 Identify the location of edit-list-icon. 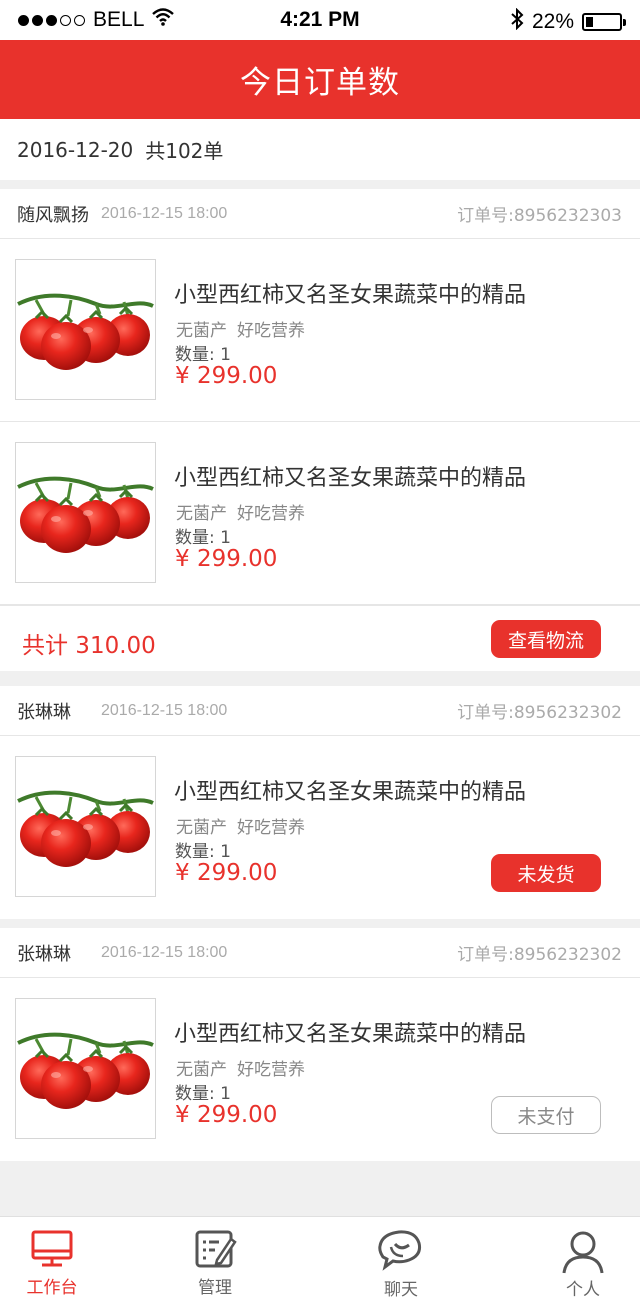
(216, 1249).